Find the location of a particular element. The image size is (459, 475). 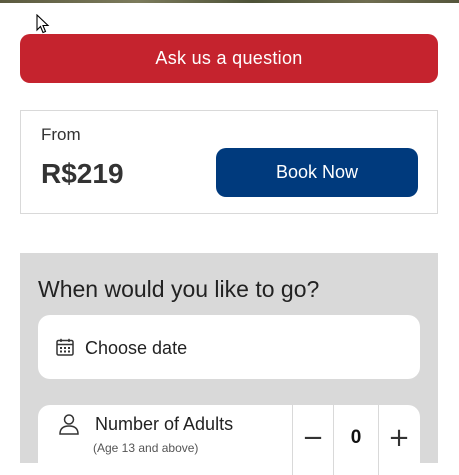

choose-date-label: Choose date is located at coordinates (136, 348).